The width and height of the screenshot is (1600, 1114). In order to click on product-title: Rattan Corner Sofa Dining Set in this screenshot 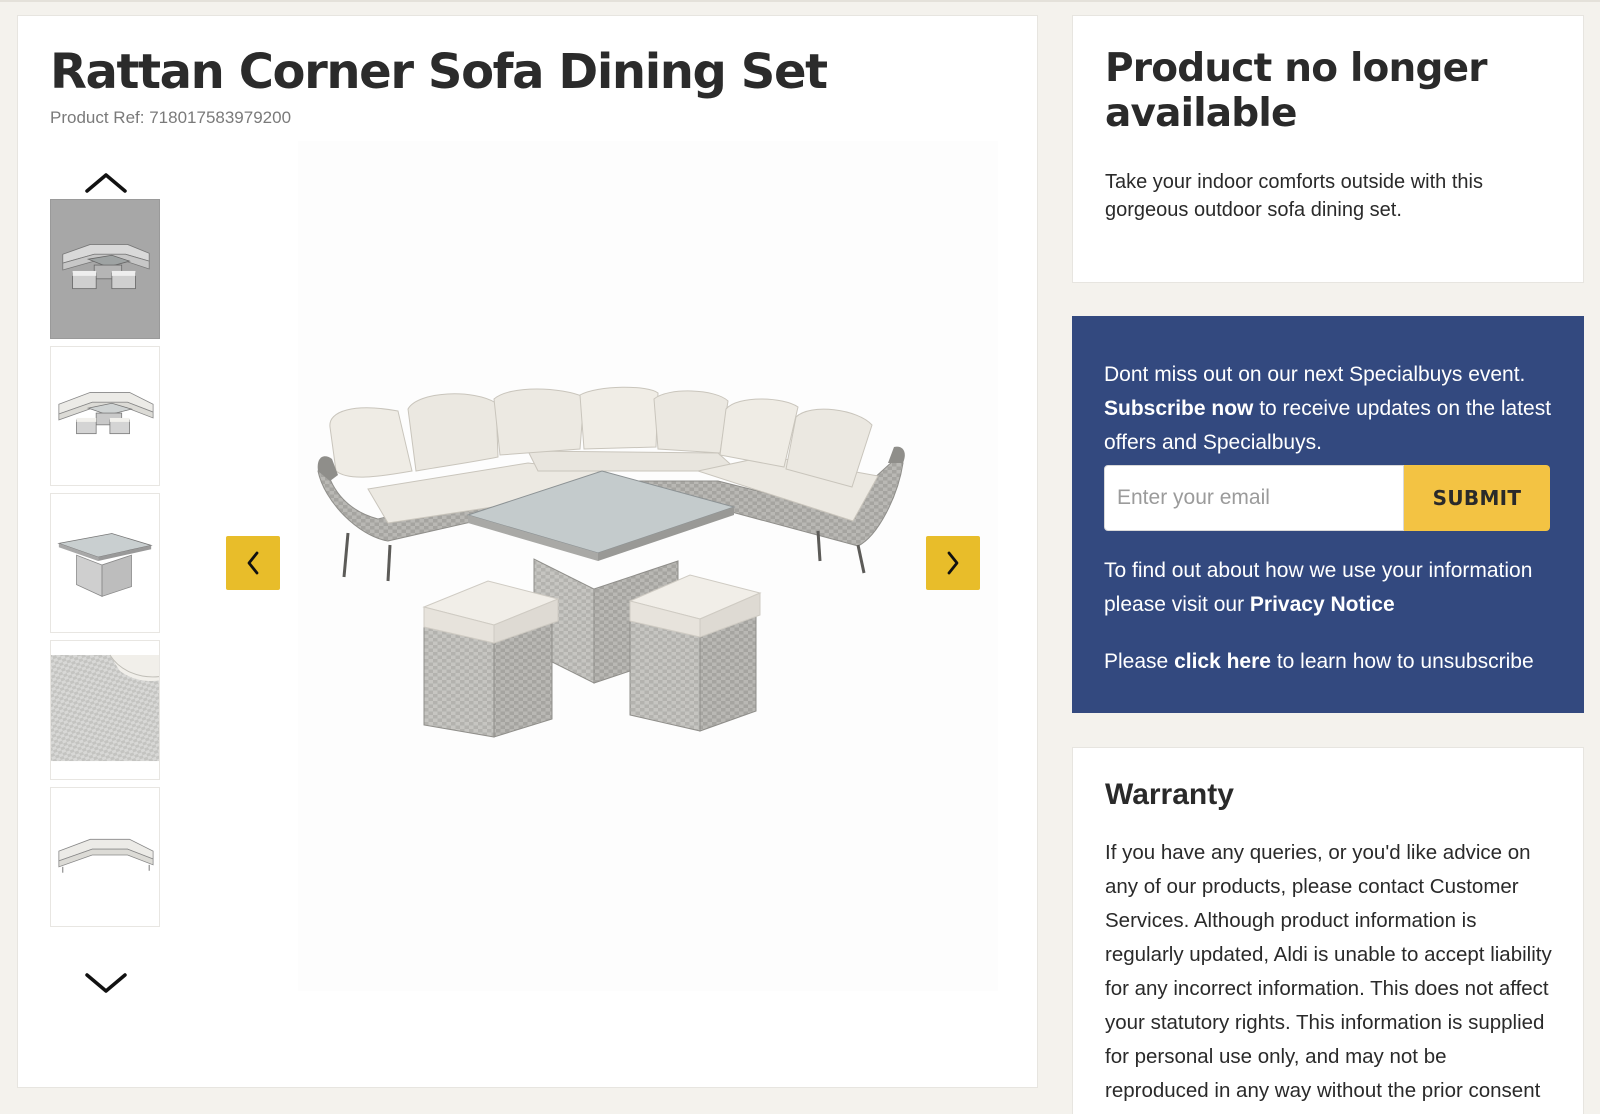, I will do `click(439, 72)`.